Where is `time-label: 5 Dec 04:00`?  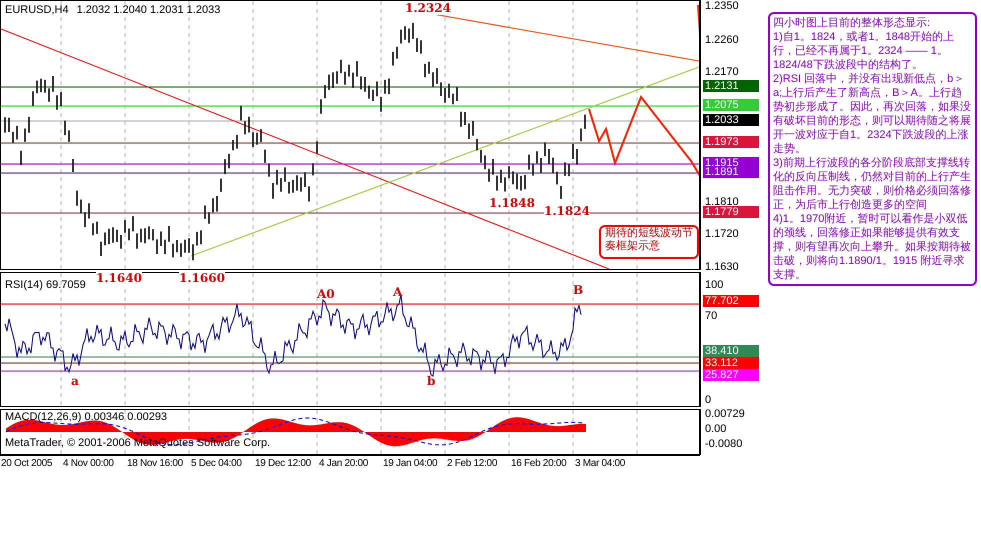 time-label: 5 Dec 04:00 is located at coordinates (216, 464).